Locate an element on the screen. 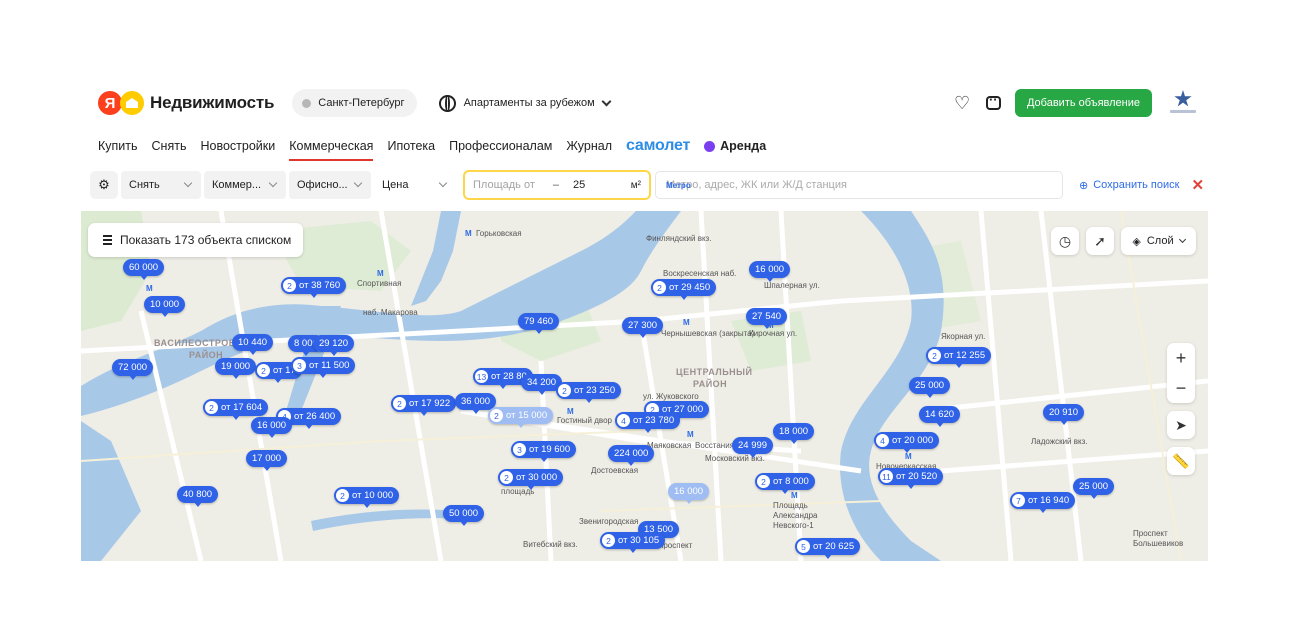 This screenshot has width=1290, height=644. avatar-caption-icon is located at coordinates (1183, 111).